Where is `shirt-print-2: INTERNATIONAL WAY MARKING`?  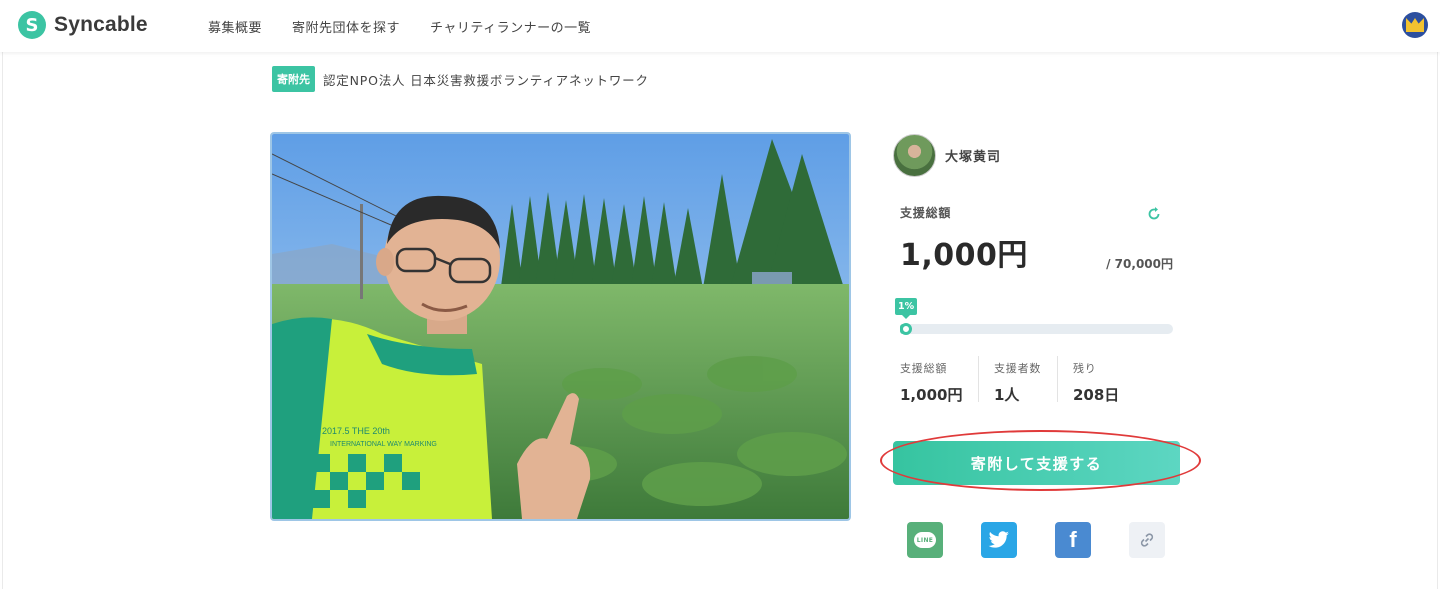
shirt-print-2: INTERNATIONAL WAY MARKING is located at coordinates (383, 444).